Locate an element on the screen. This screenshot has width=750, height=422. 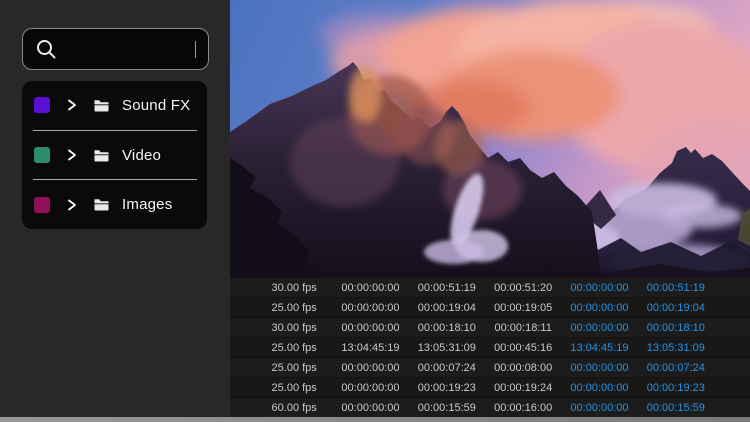
timecode-cell: 00:00:07:24 is located at coordinates (446, 367).